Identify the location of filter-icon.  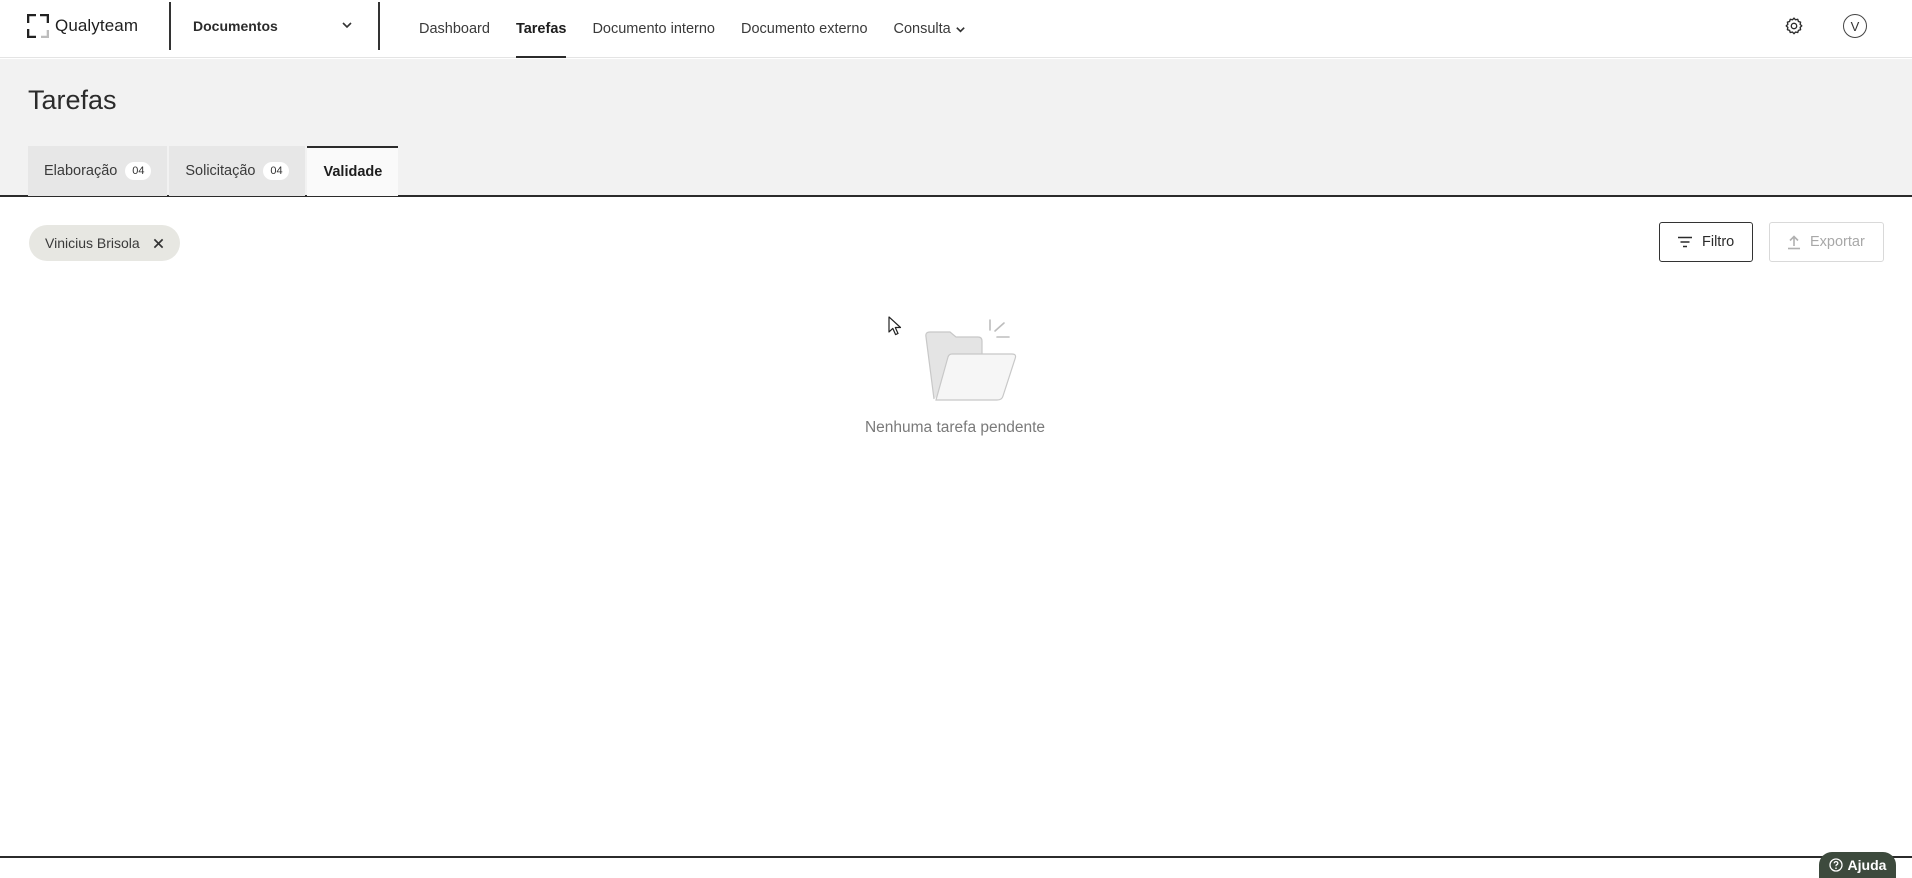
(1685, 242).